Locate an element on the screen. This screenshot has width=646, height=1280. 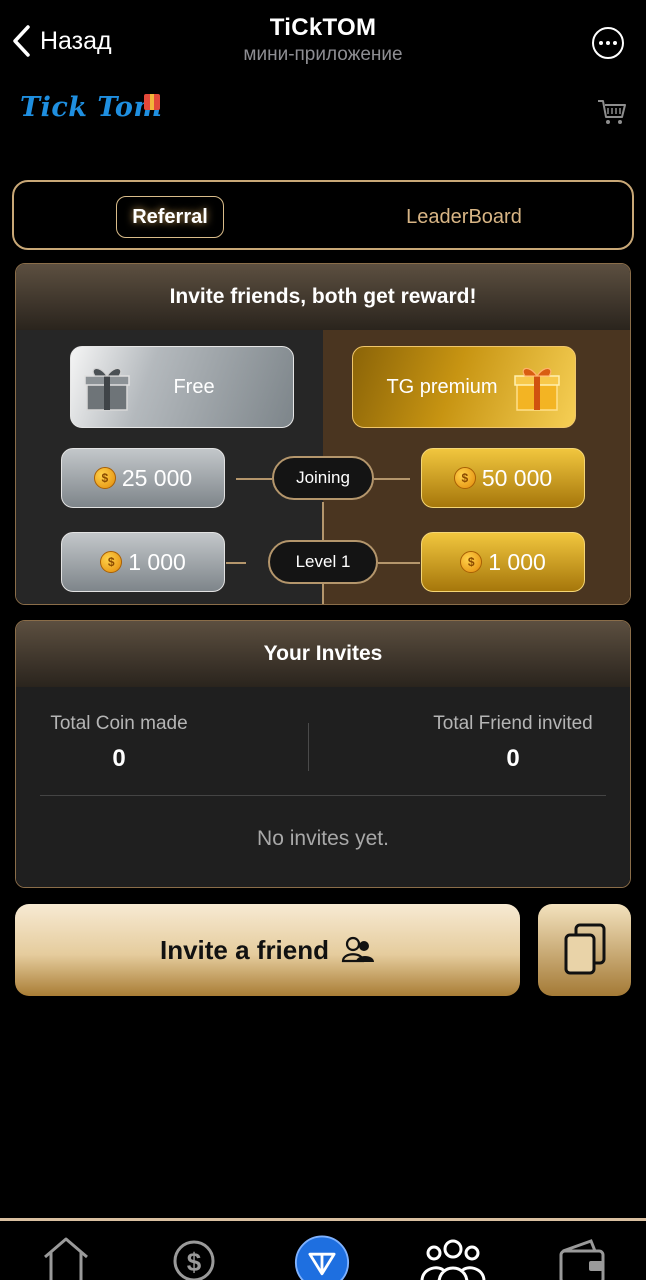
cart-icon is located at coordinates (612, 112).